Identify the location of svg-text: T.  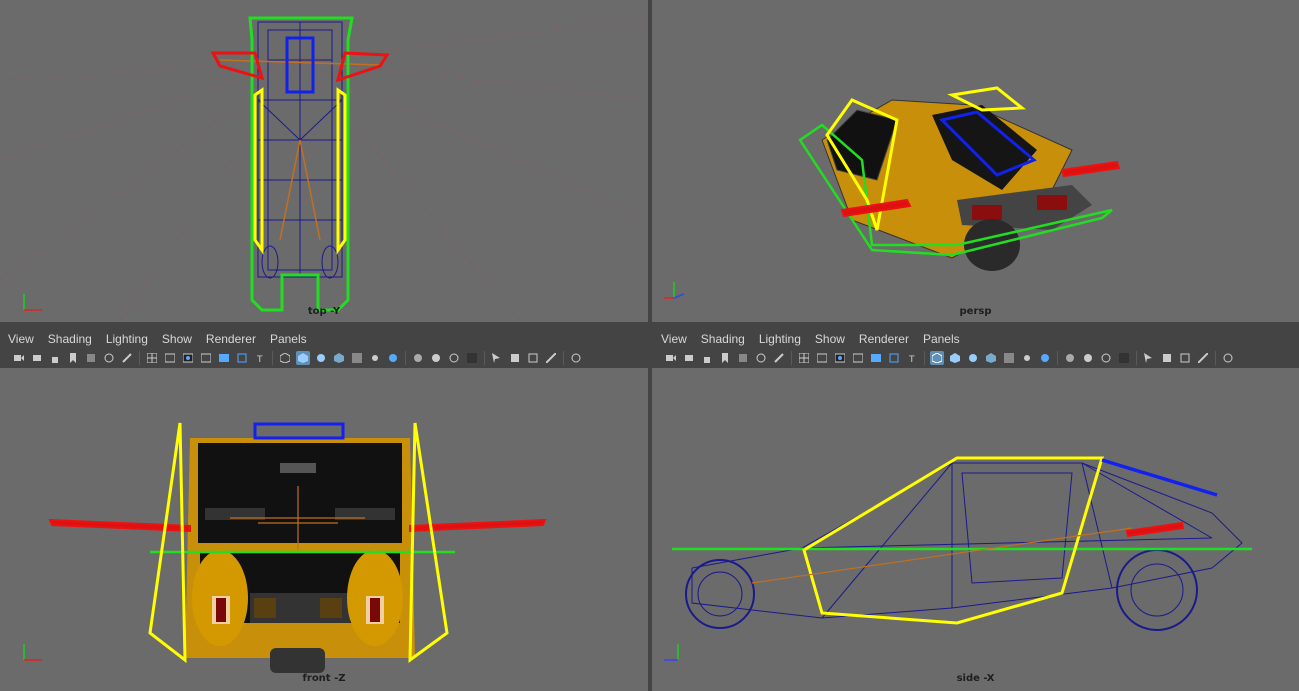
(911, 359).